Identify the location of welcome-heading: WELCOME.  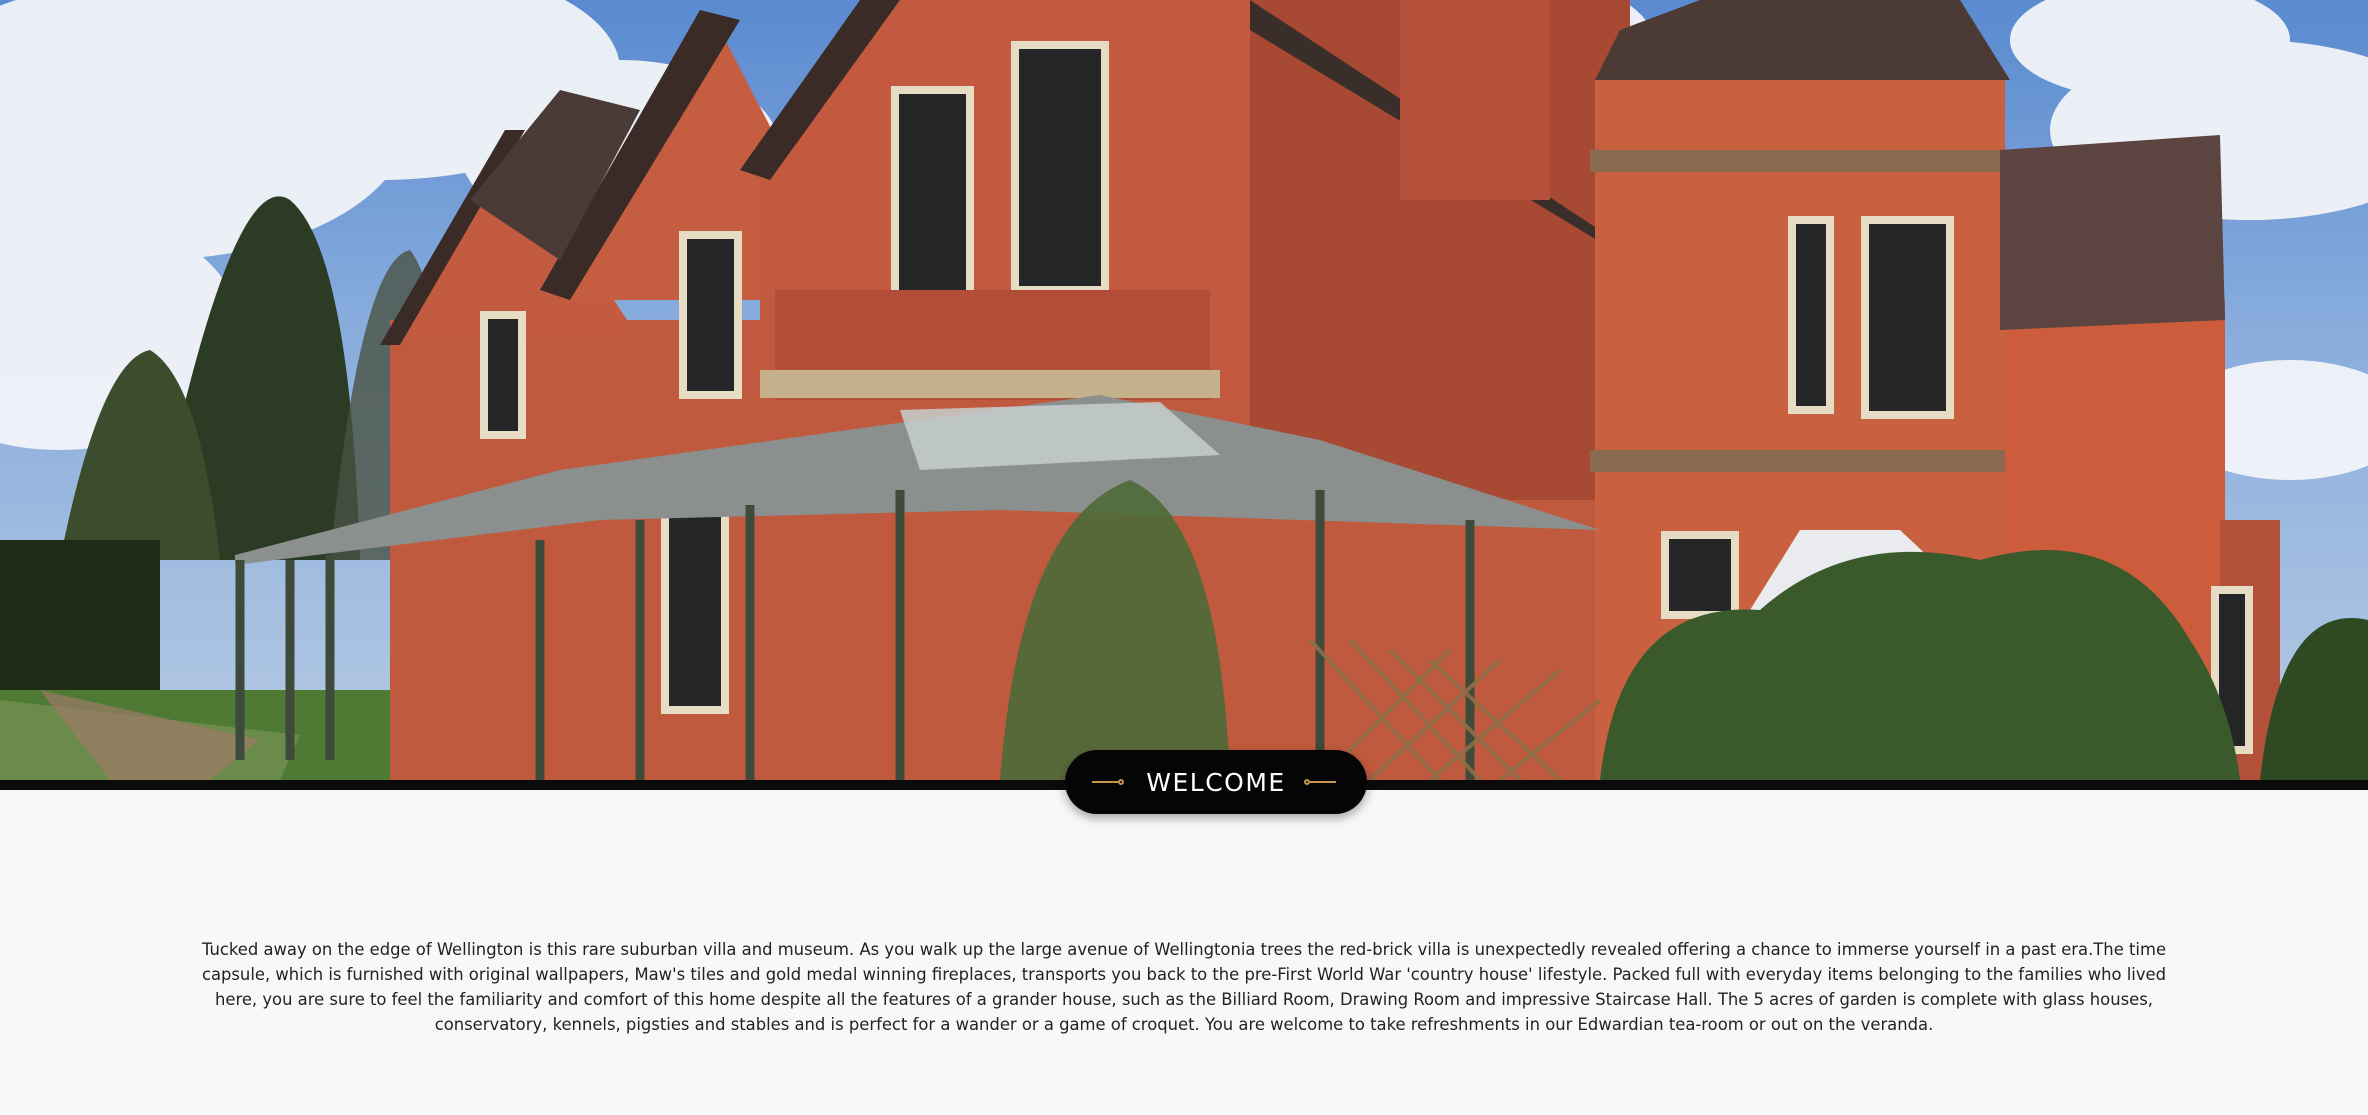
(1216, 782).